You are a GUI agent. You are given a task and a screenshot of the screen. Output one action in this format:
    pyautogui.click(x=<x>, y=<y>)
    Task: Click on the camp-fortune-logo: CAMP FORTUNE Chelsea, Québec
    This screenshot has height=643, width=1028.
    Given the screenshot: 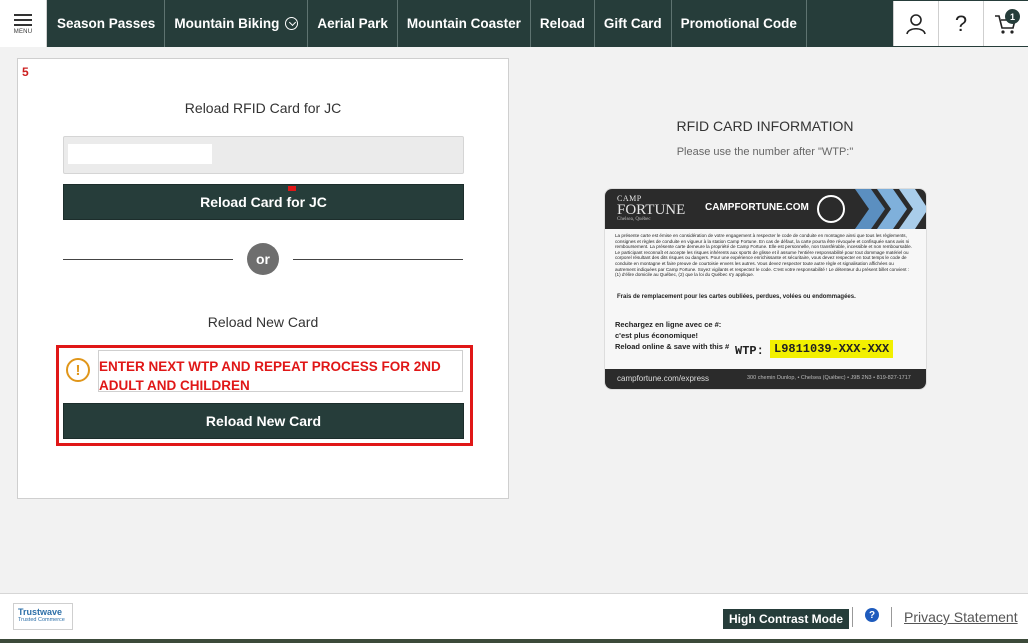 What is the action you would take?
    pyautogui.click(x=651, y=208)
    